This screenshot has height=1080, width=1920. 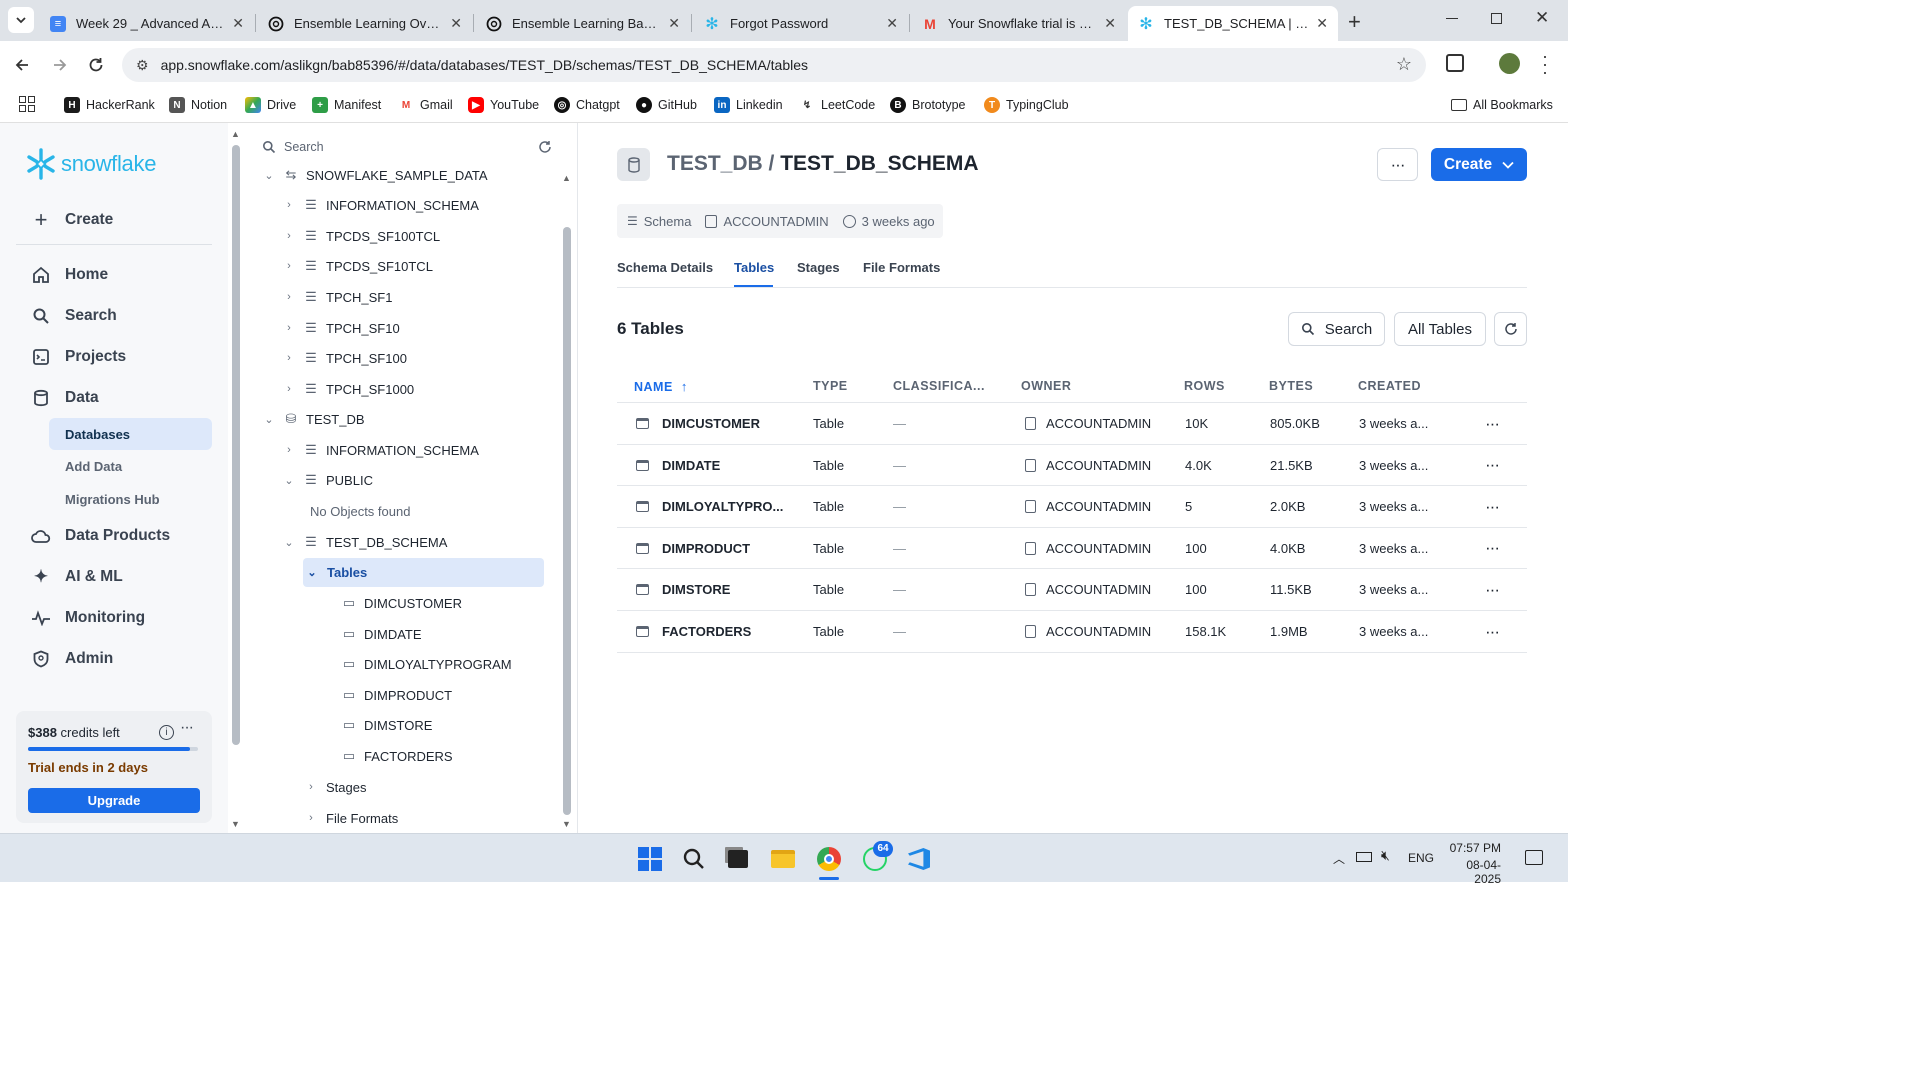 I want to click on avatar, so click(x=1509, y=63).